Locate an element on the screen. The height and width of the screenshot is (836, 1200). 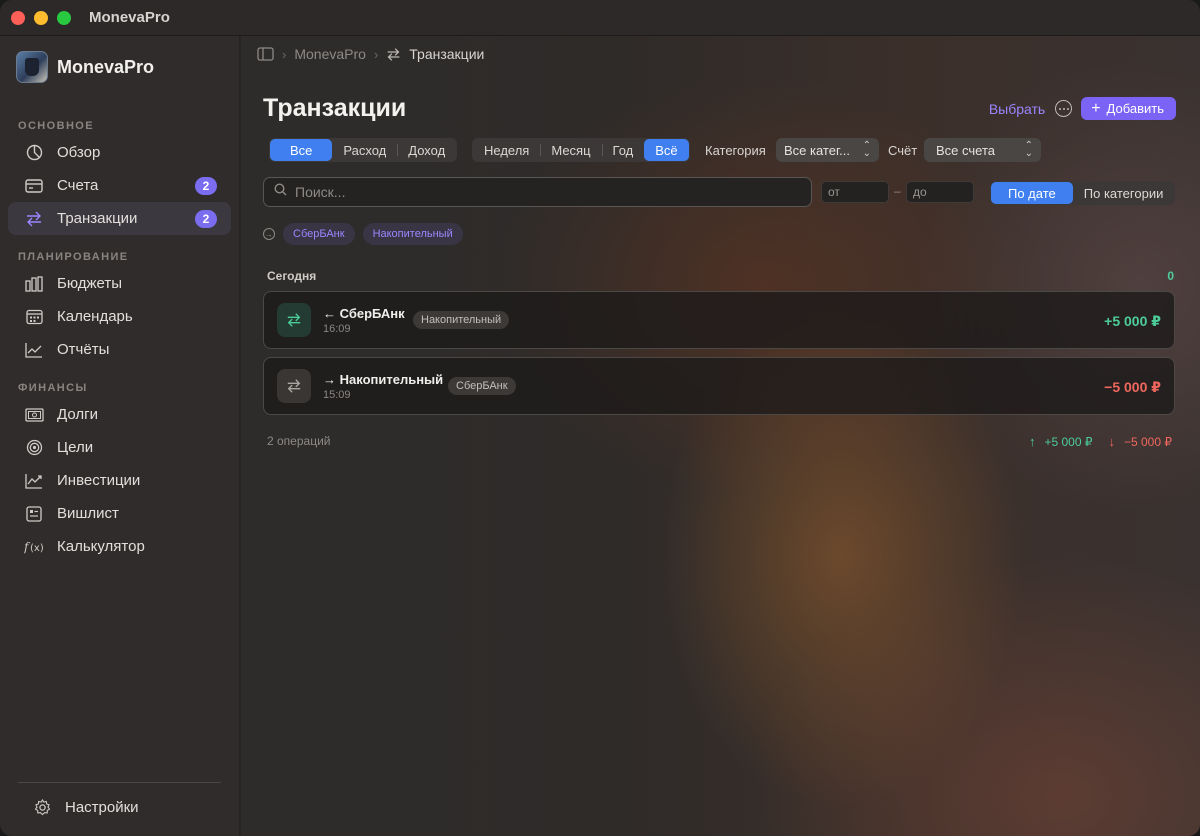
brand: MonevaPro is located at coordinates (119, 67).